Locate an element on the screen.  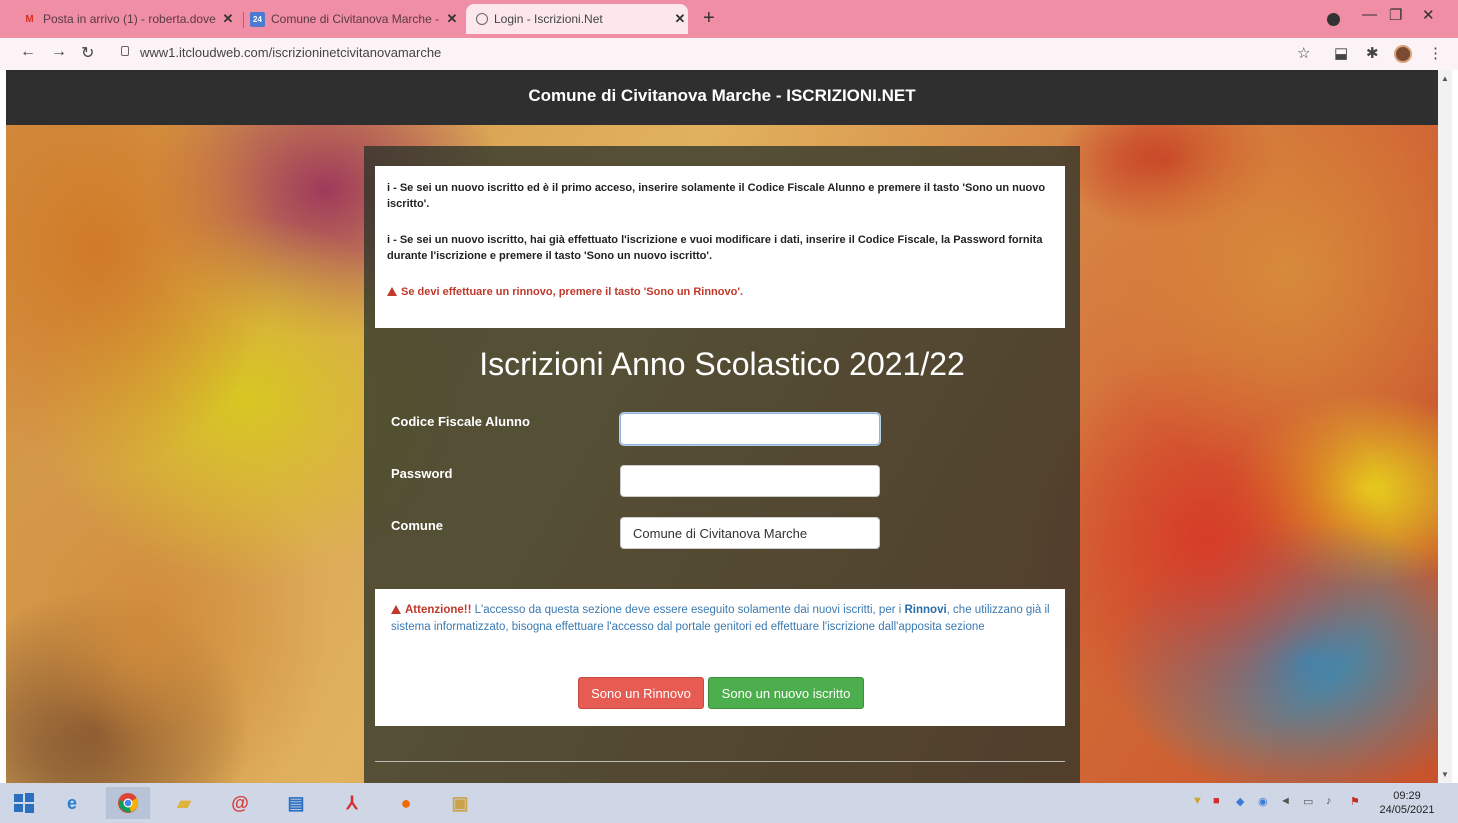
extensions-puzzle-icon: ✱ is located at coordinates (1372, 53).